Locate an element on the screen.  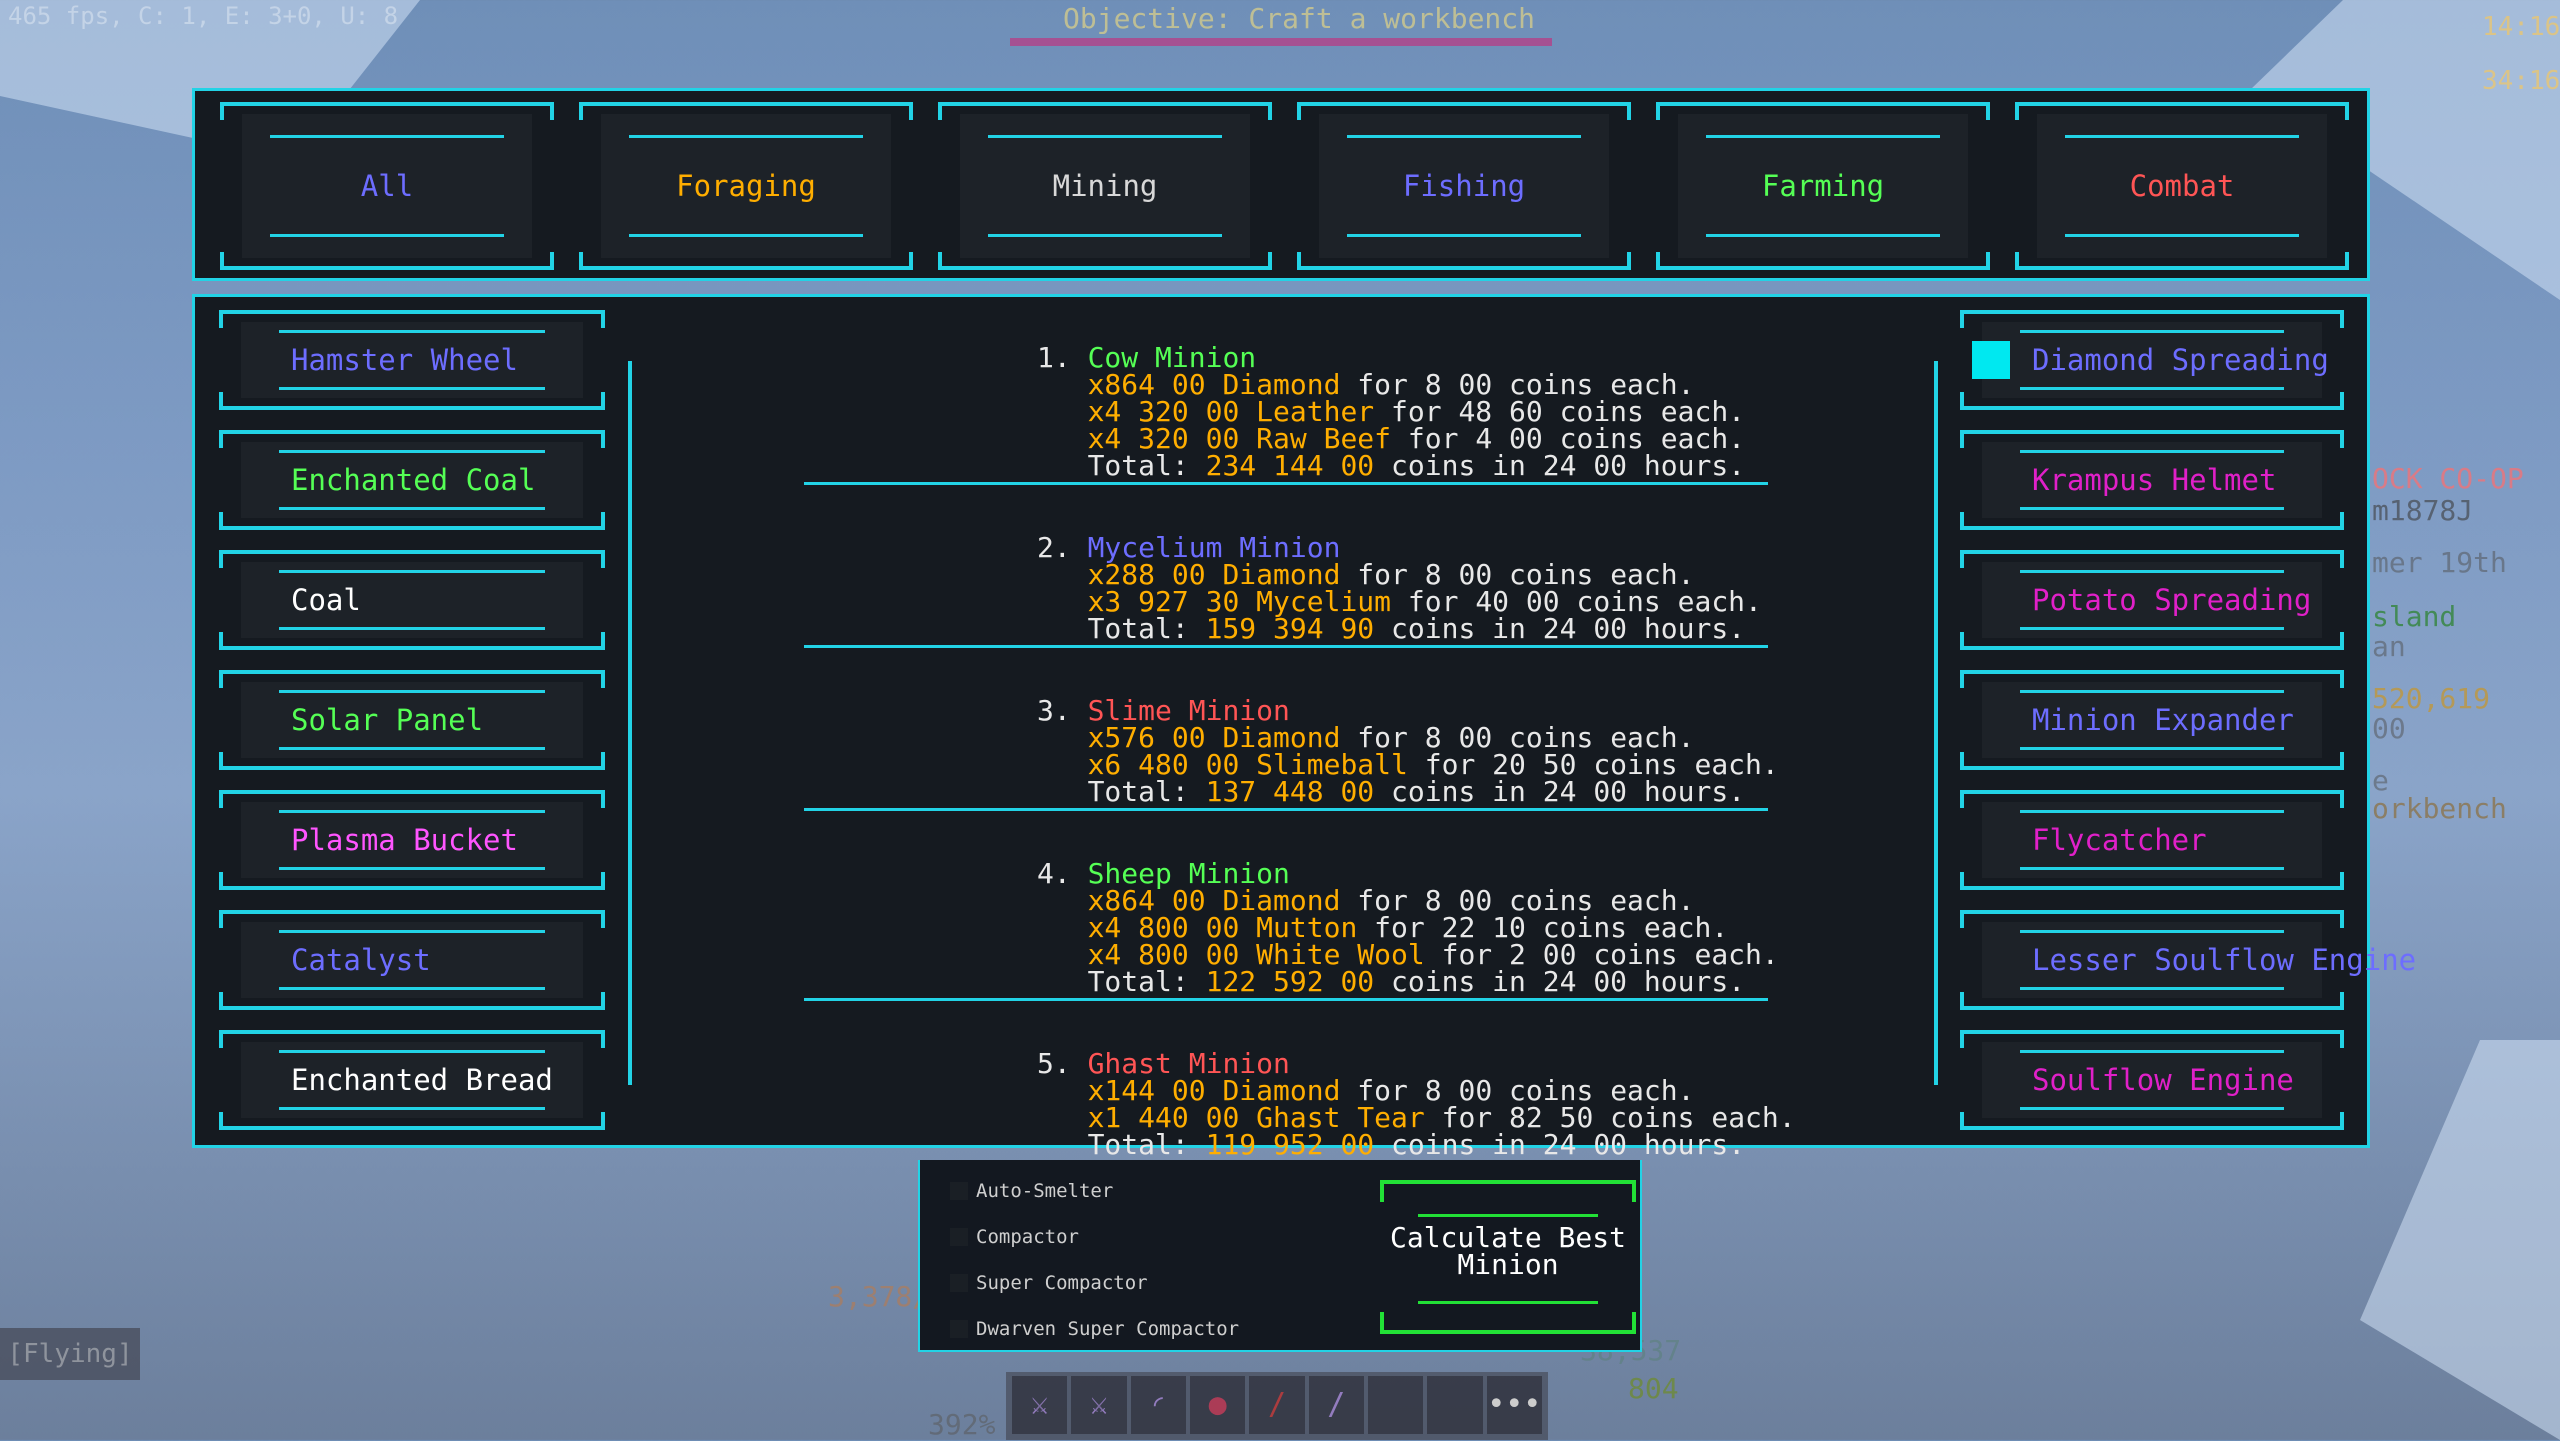
left-item-coal: Coal is located at coordinates (412, 600).